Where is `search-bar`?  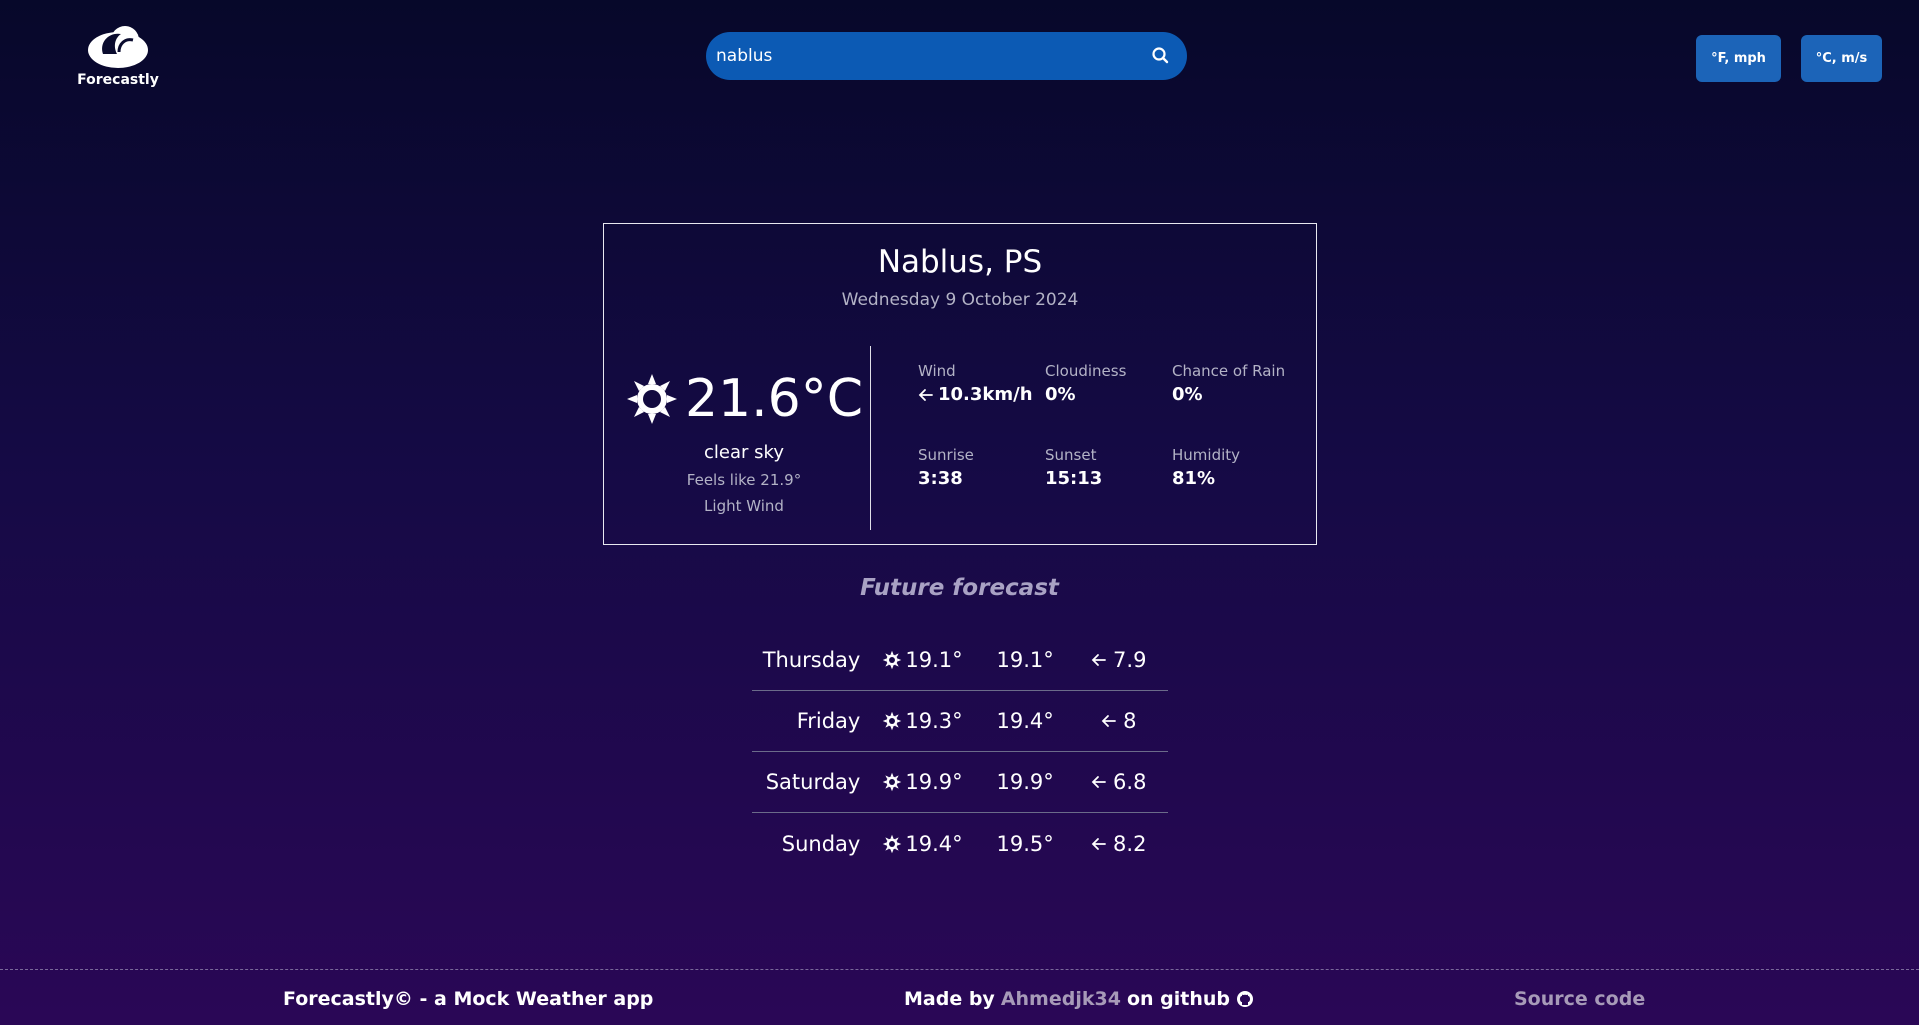 search-bar is located at coordinates (946, 56).